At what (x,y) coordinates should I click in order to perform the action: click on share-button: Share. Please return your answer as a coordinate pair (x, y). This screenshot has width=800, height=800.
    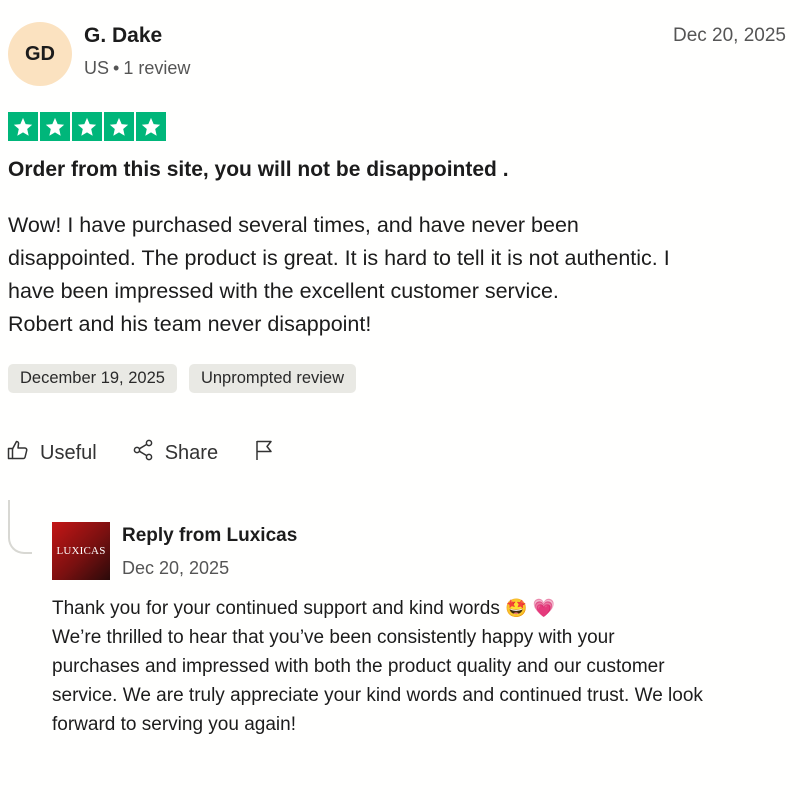
    Looking at the image, I should click on (174, 453).